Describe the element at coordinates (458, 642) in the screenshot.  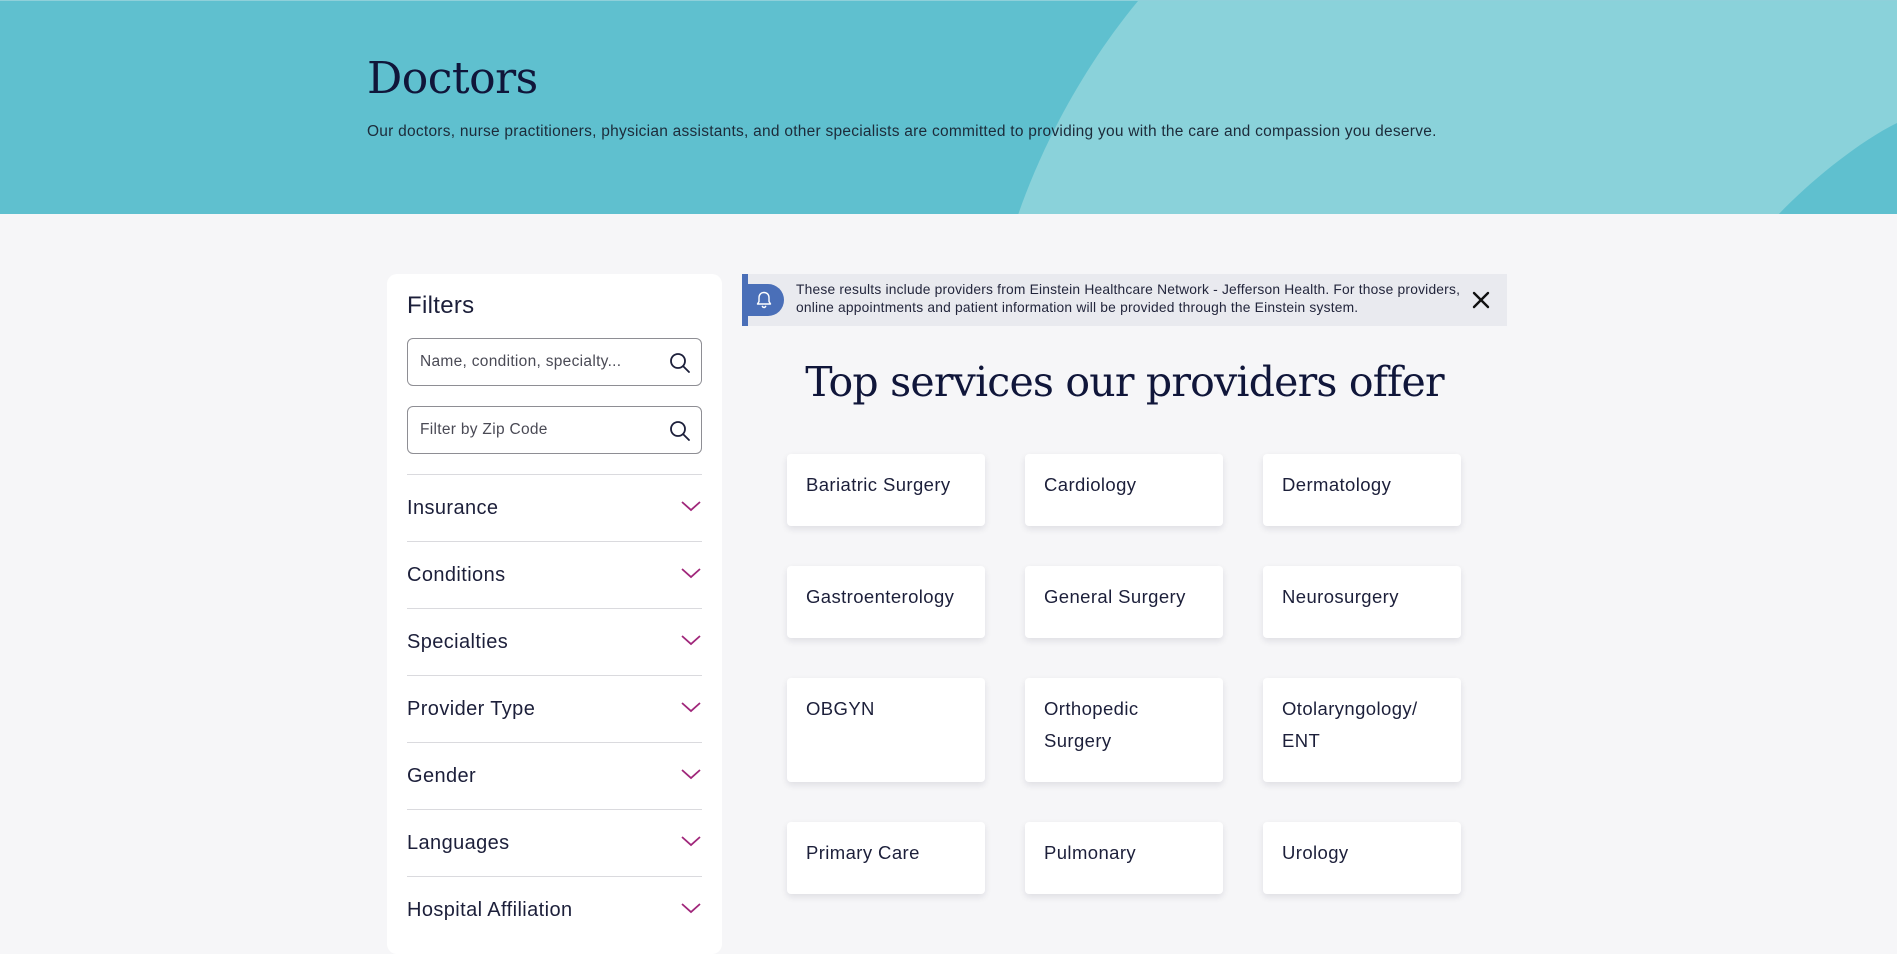
I see `filter-label: Specialties` at that location.